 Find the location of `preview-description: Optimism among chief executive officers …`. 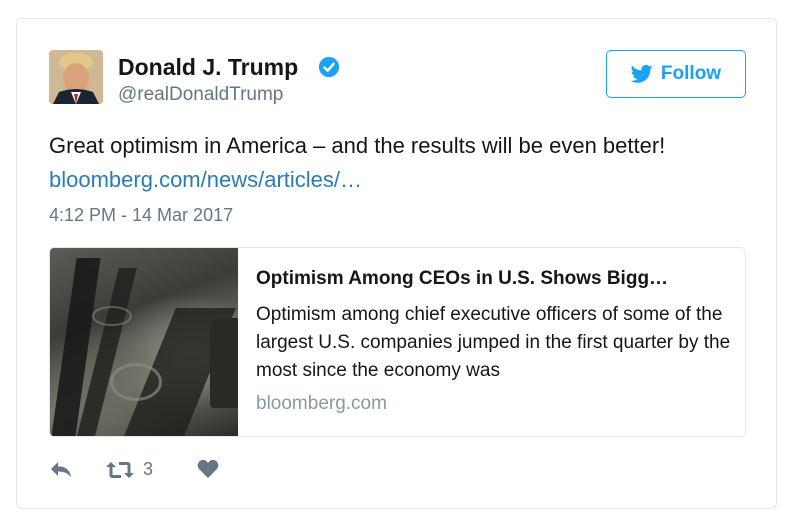

preview-description: Optimism among chief executive officers … is located at coordinates (493, 342).